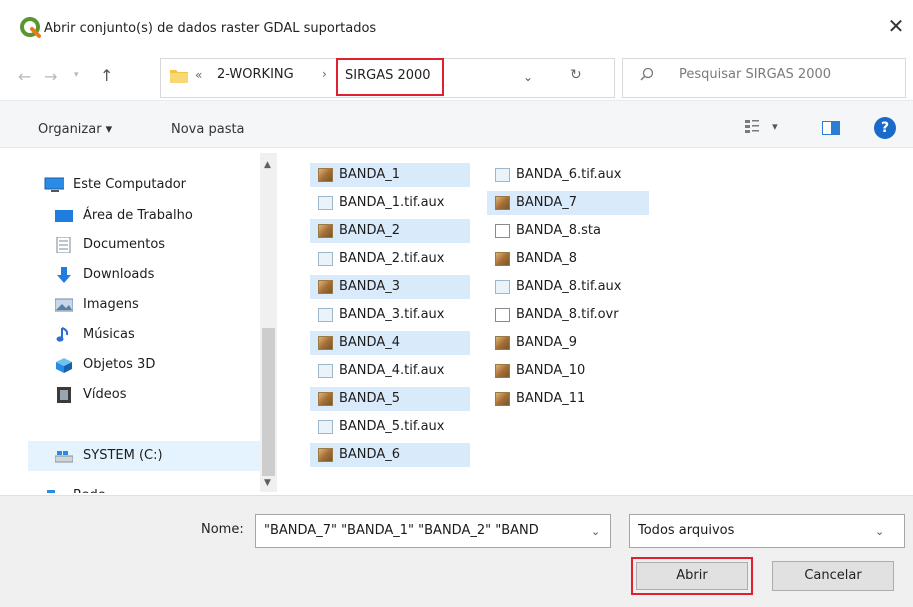 This screenshot has width=913, height=607. Describe the element at coordinates (369, 398) in the screenshot. I see `file-name: BANDA_5` at that location.